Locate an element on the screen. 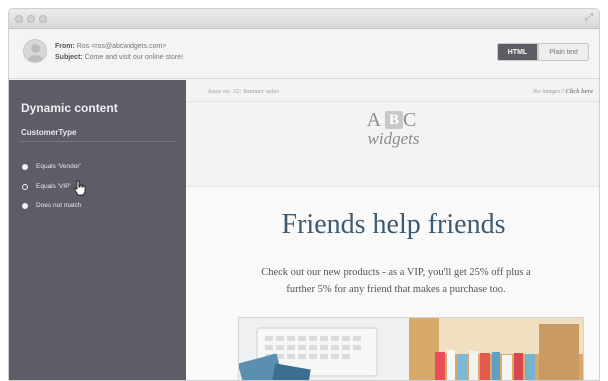  close-window-icon is located at coordinates (19, 19).